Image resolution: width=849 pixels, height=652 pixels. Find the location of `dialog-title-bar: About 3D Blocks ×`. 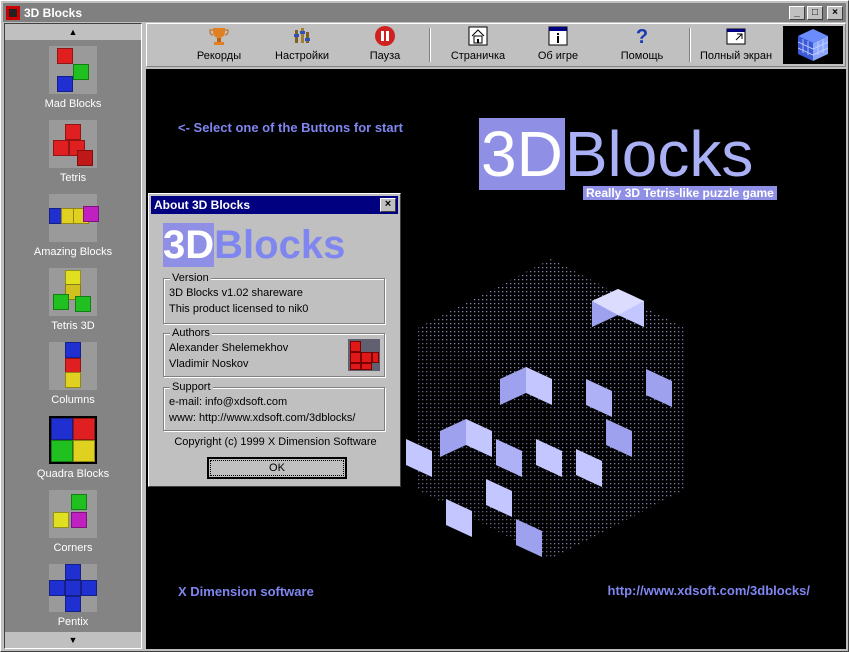

dialog-title-bar: About 3D Blocks × is located at coordinates (274, 205).